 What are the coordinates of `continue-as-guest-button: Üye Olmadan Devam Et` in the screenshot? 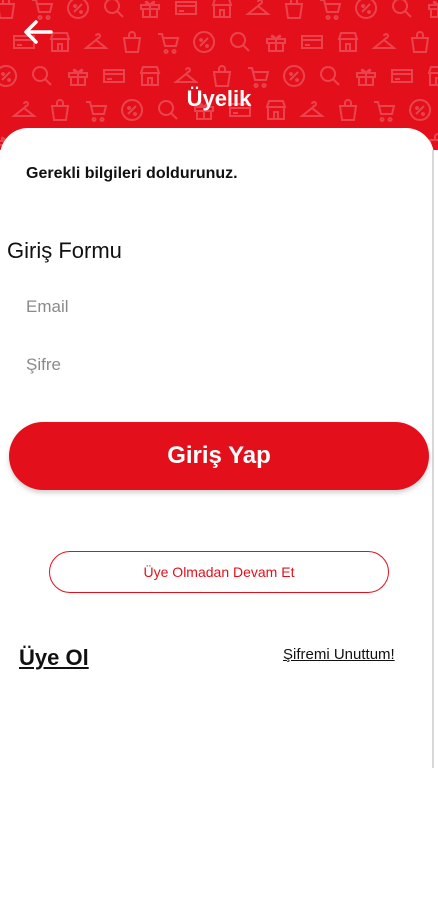 It's located at (219, 572).